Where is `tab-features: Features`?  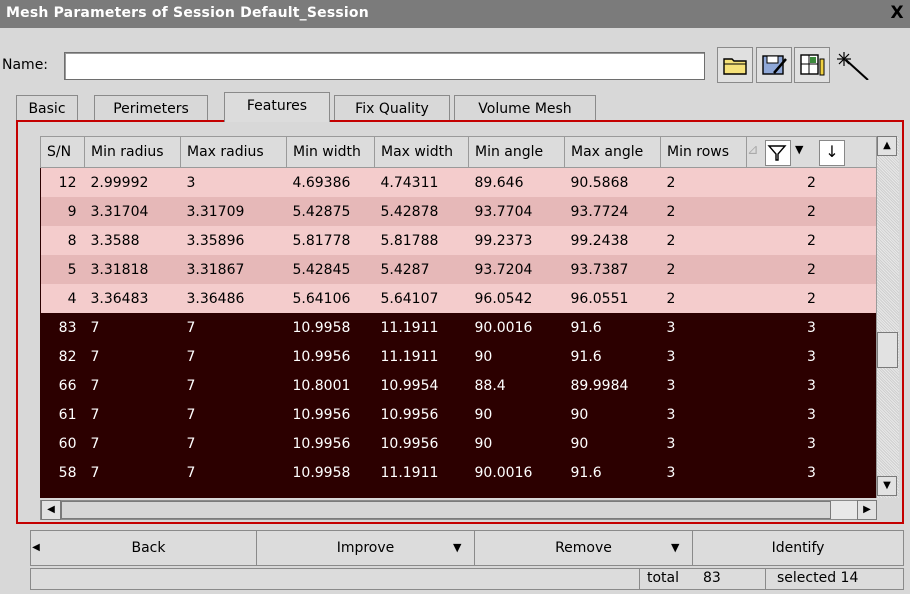
tab-features: Features is located at coordinates (277, 107).